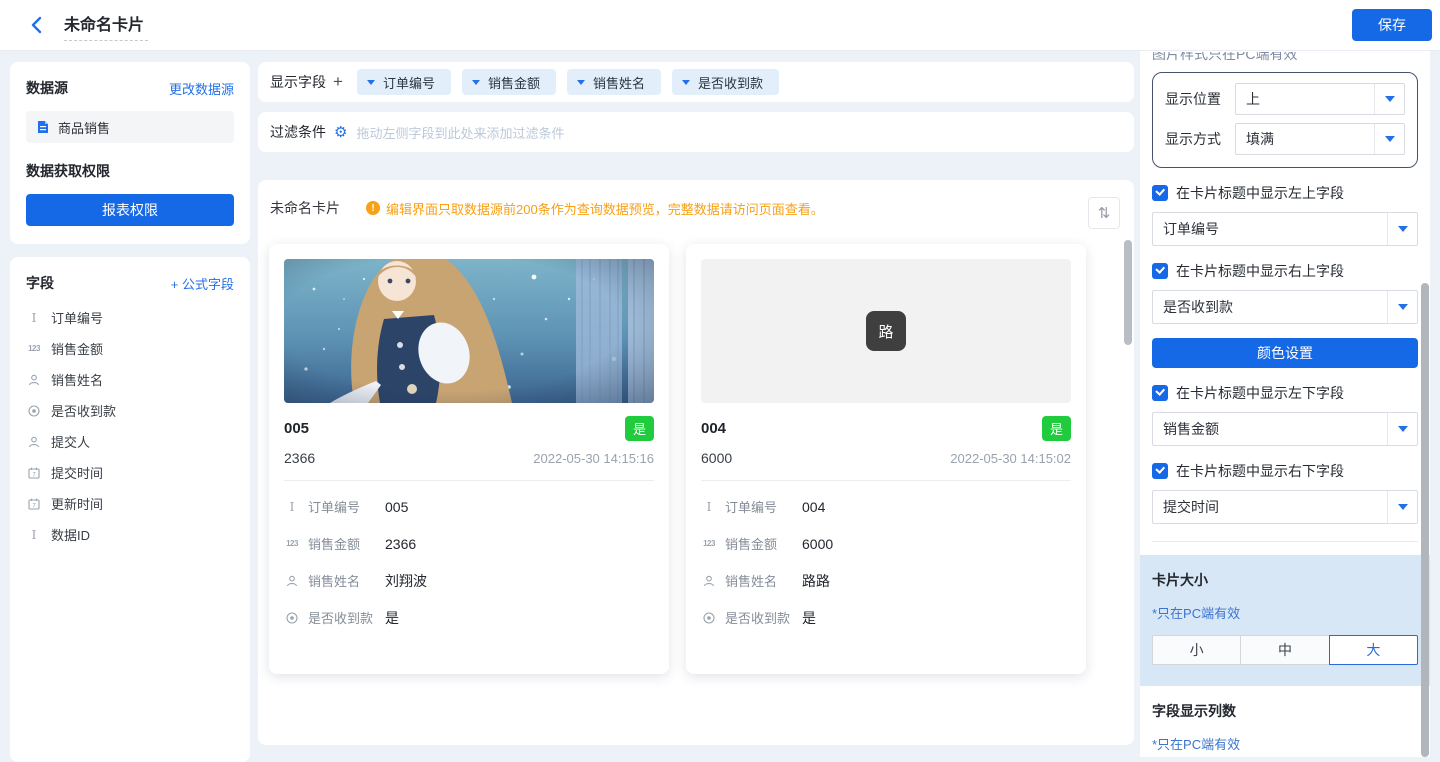  Describe the element at coordinates (714, 428) in the screenshot. I see `card-title: 004` at that location.